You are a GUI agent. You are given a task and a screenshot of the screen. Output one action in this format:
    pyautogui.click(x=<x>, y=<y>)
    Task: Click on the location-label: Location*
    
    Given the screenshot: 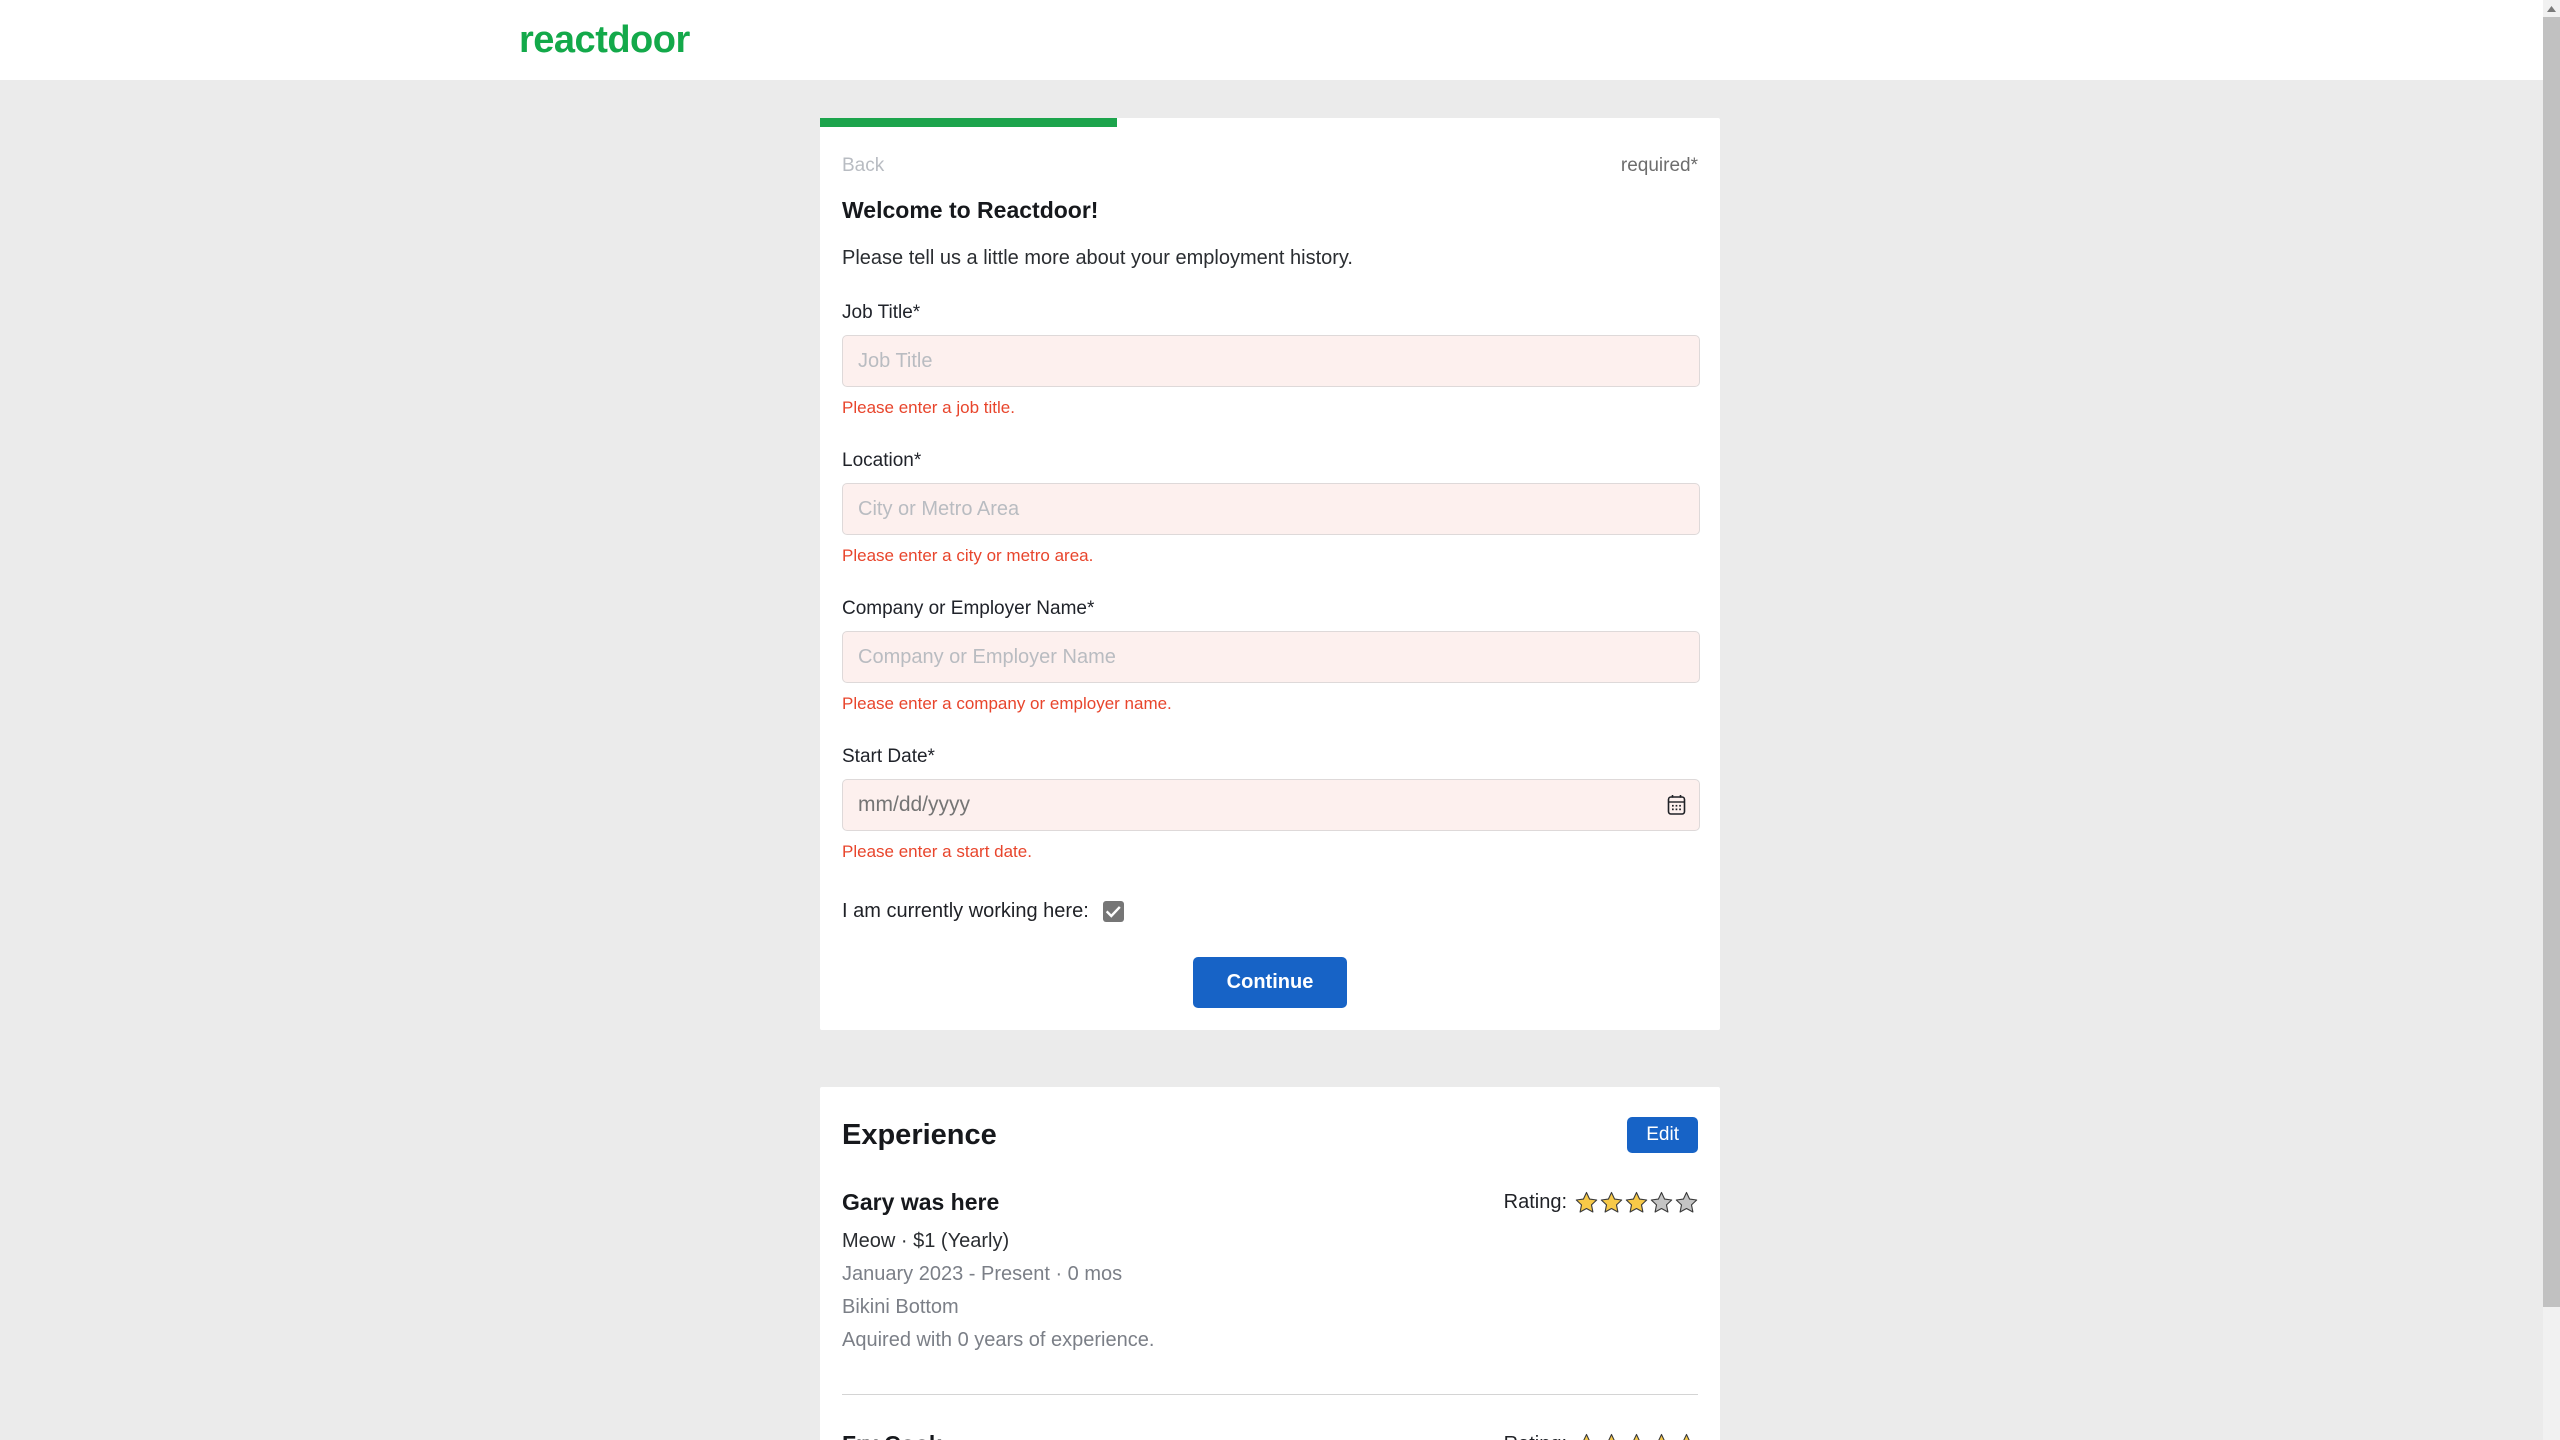 What is the action you would take?
    pyautogui.click(x=882, y=460)
    